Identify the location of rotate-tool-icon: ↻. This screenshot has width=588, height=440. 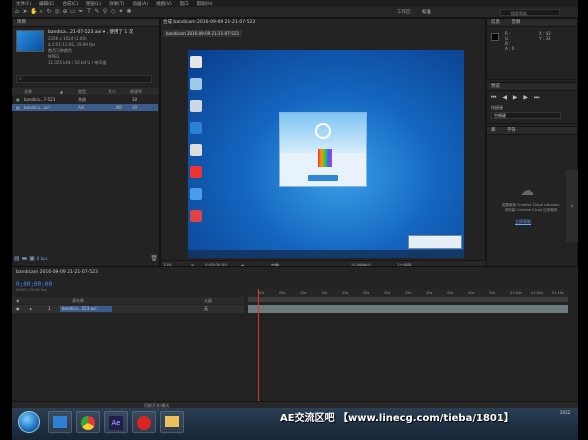
(49, 12).